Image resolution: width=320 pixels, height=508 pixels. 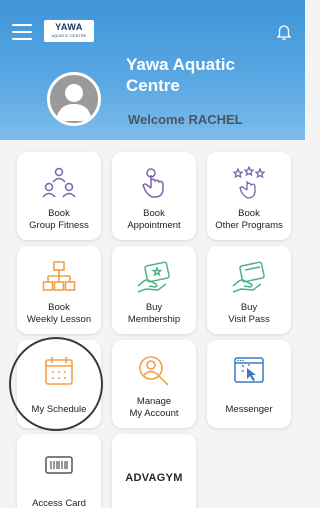 What do you see at coordinates (154, 371) in the screenshot?
I see `user-search-icon` at bounding box center [154, 371].